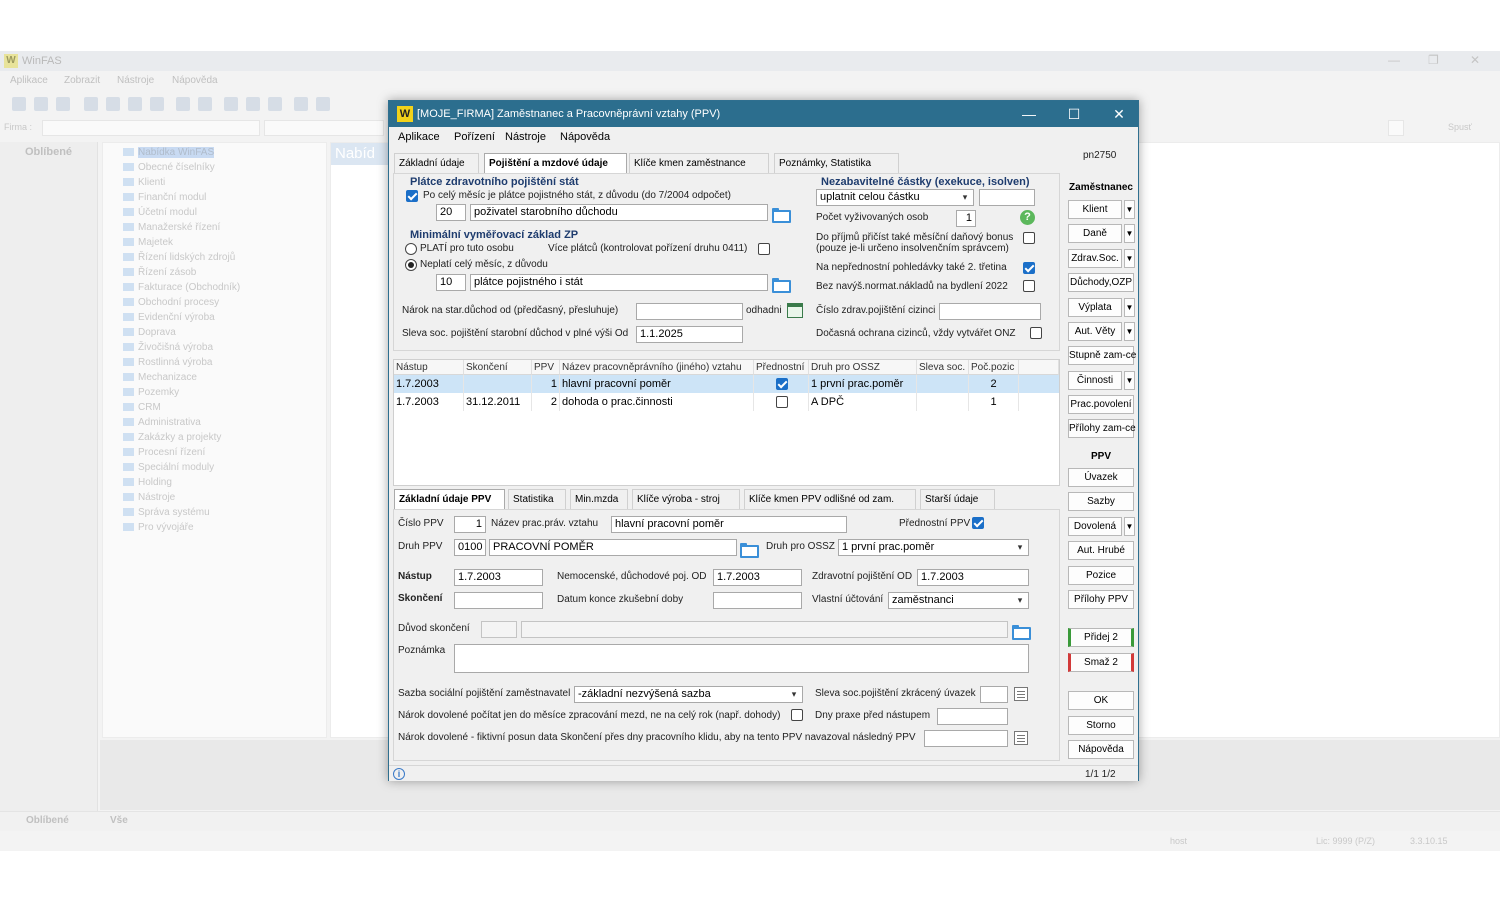  What do you see at coordinates (29, 80) in the screenshot?
I see `menu-aplikace: Aplikace` at bounding box center [29, 80].